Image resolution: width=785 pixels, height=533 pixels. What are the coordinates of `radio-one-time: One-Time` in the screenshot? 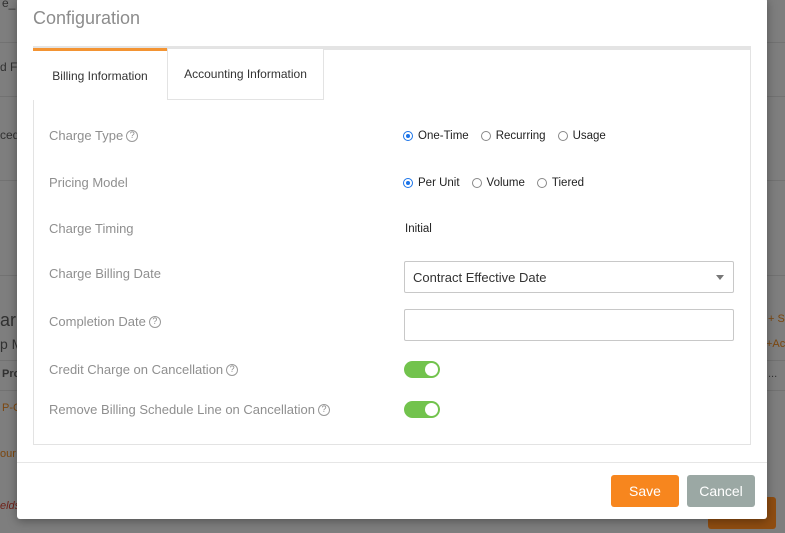 It's located at (436, 136).